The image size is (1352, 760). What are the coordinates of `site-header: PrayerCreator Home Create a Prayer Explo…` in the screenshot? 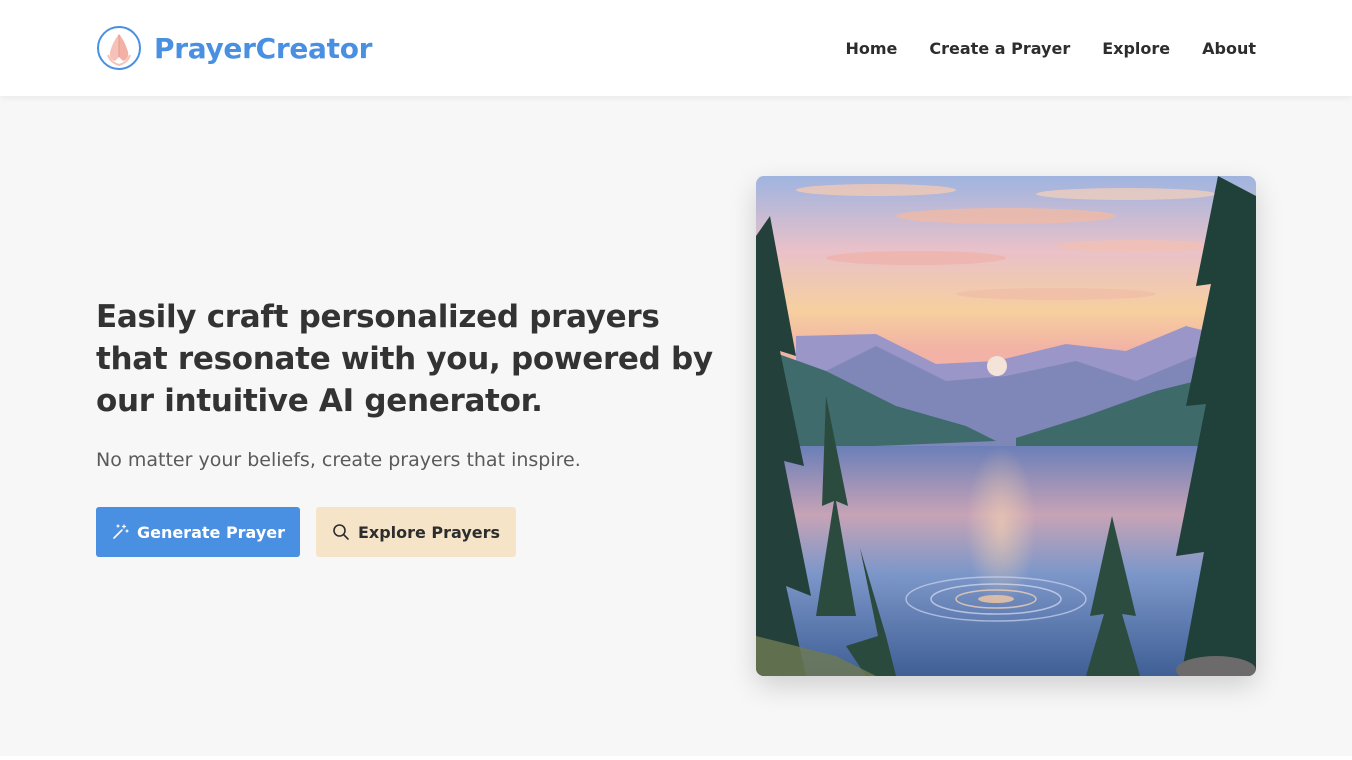 It's located at (676, 48).